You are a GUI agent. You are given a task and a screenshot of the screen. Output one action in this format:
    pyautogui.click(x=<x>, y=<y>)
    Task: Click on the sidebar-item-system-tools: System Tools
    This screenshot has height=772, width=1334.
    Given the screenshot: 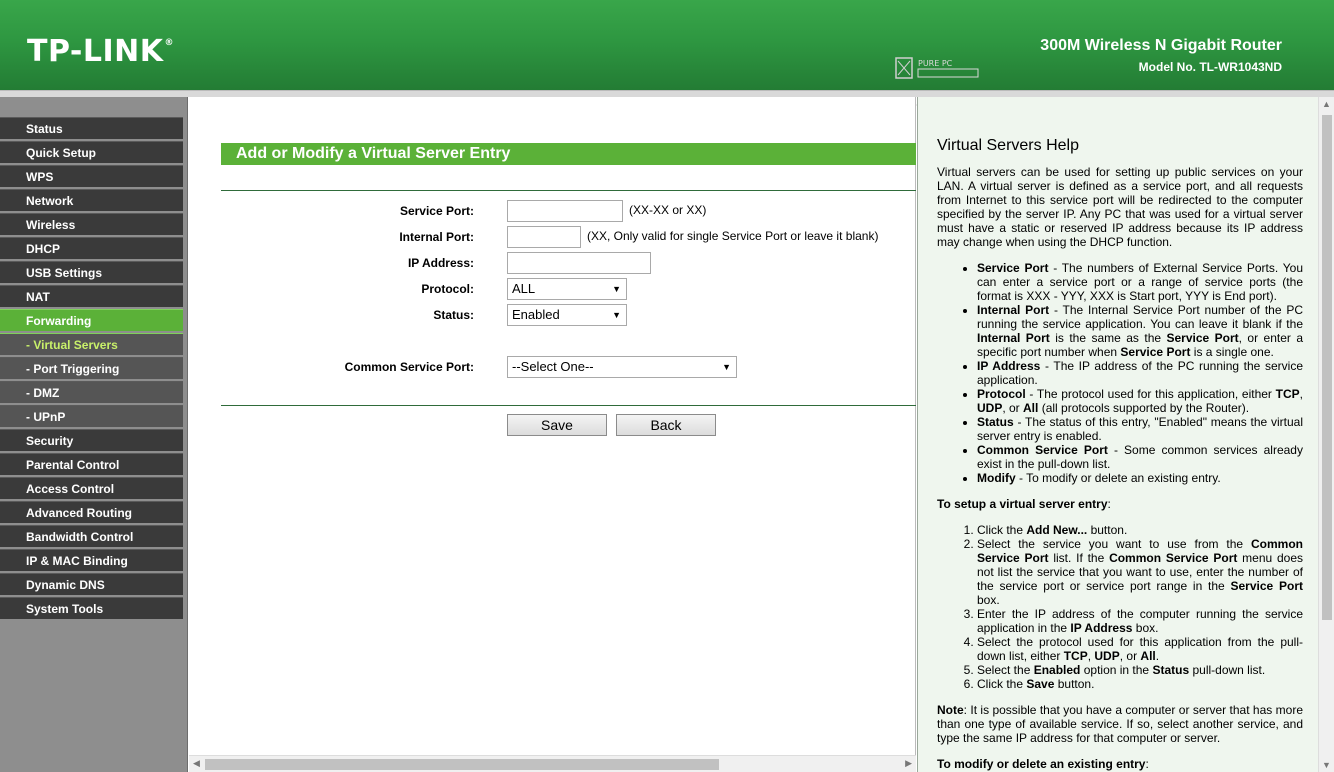 What is the action you would take?
    pyautogui.click(x=91, y=608)
    